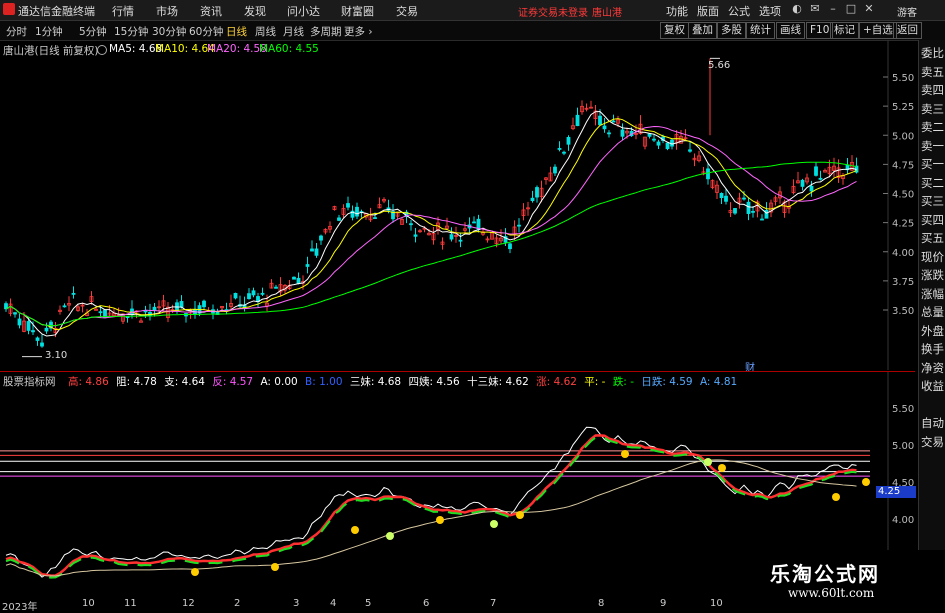  I want to click on tab-5min: 5分钟, so click(93, 31).